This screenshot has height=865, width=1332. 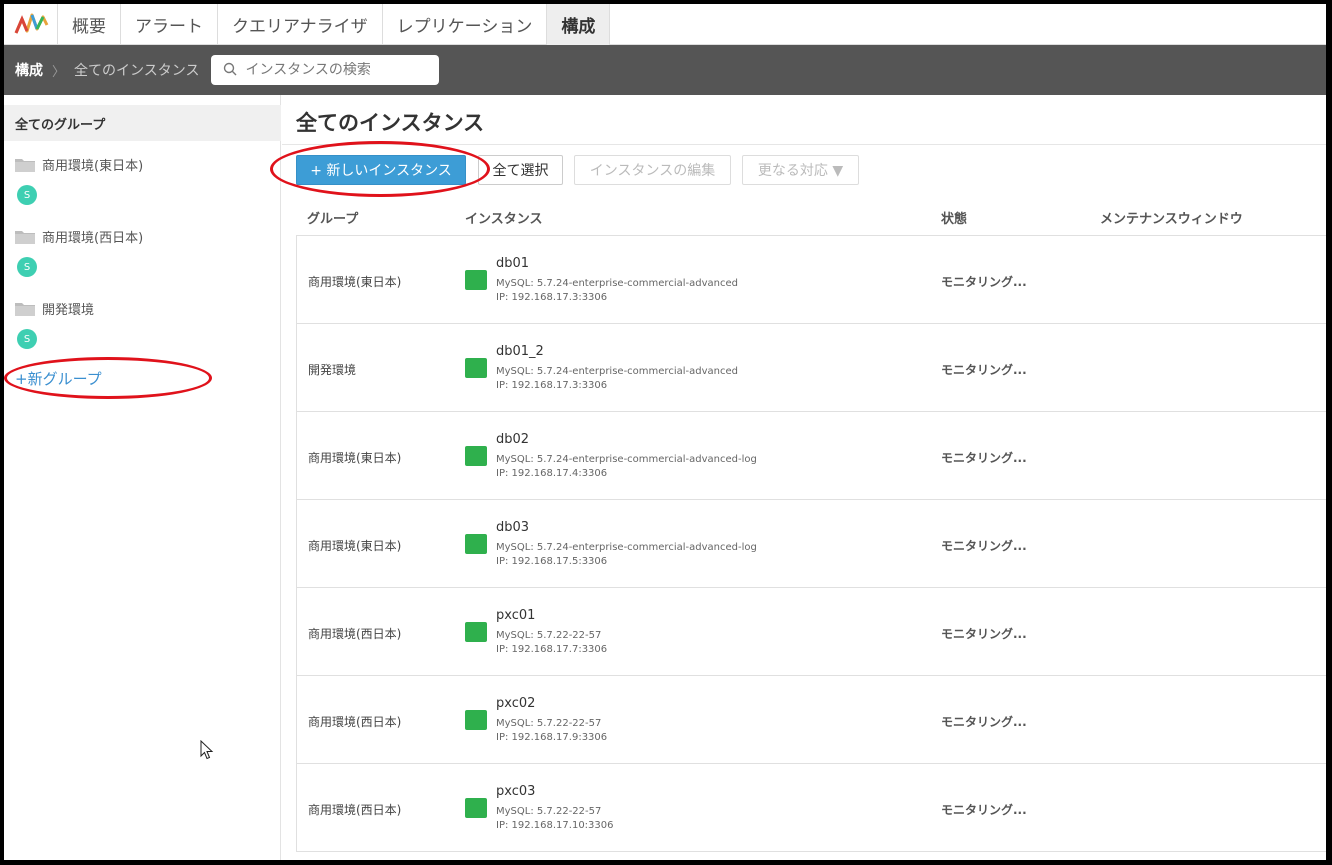 What do you see at coordinates (31, 24) in the screenshot?
I see `logo-icon` at bounding box center [31, 24].